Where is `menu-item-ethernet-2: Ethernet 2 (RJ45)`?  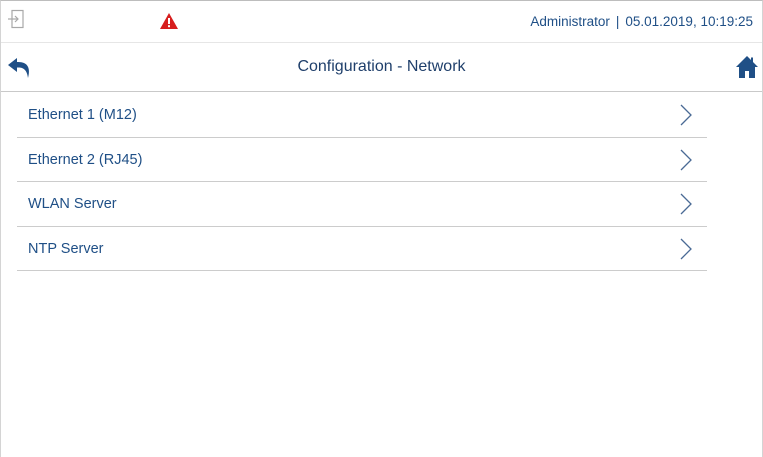
menu-item-ethernet-2: Ethernet 2 (RJ45) is located at coordinates (362, 160).